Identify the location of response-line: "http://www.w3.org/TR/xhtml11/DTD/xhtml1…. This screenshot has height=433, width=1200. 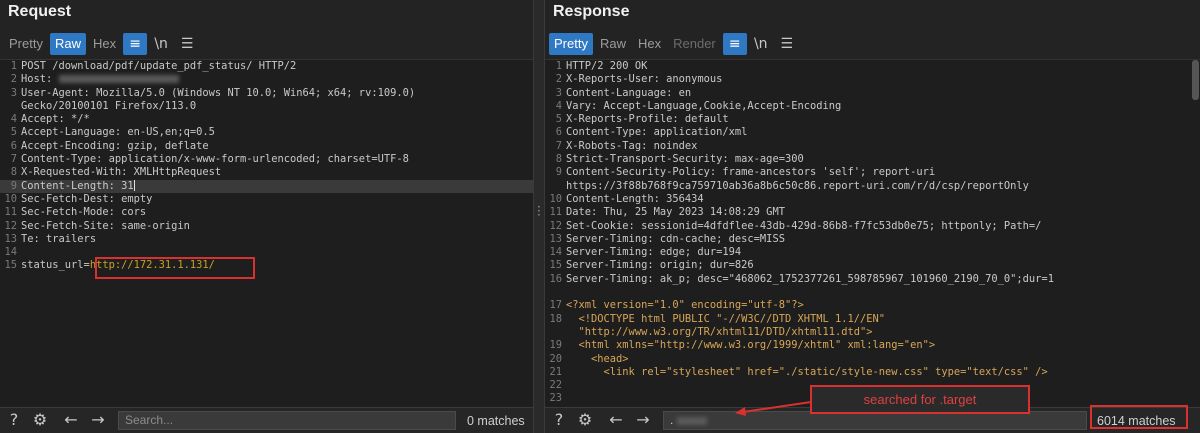
(872, 332).